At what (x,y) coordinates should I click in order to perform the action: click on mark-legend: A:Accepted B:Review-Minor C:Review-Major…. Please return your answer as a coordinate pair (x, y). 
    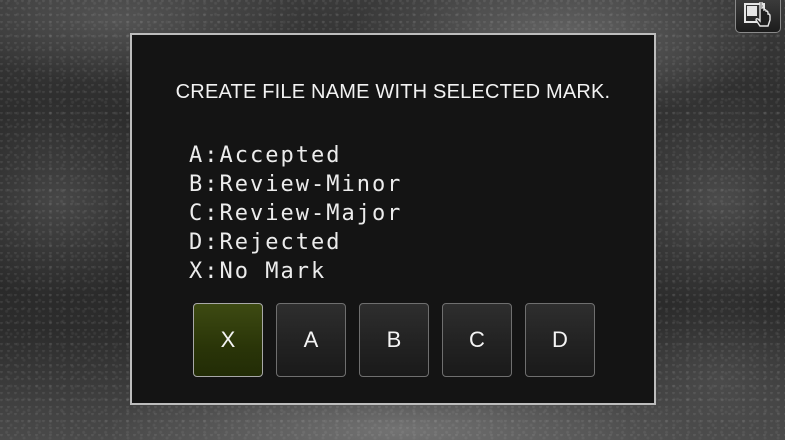
    Looking at the image, I should click on (295, 213).